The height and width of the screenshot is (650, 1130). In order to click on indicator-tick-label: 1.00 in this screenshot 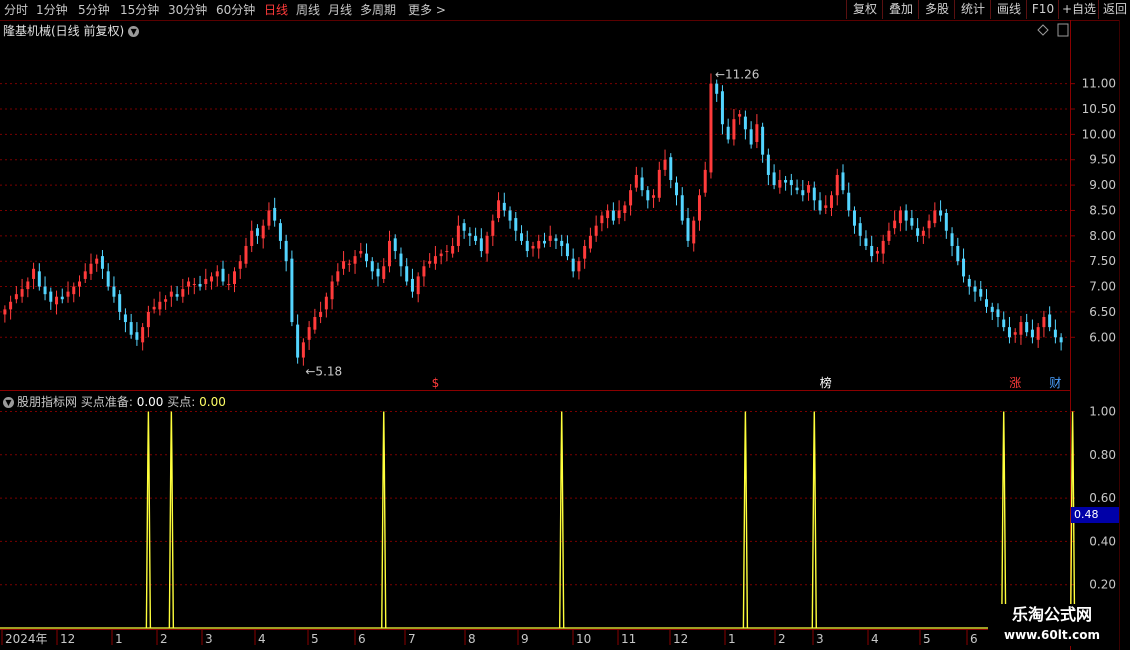, I will do `click(1102, 411)`.